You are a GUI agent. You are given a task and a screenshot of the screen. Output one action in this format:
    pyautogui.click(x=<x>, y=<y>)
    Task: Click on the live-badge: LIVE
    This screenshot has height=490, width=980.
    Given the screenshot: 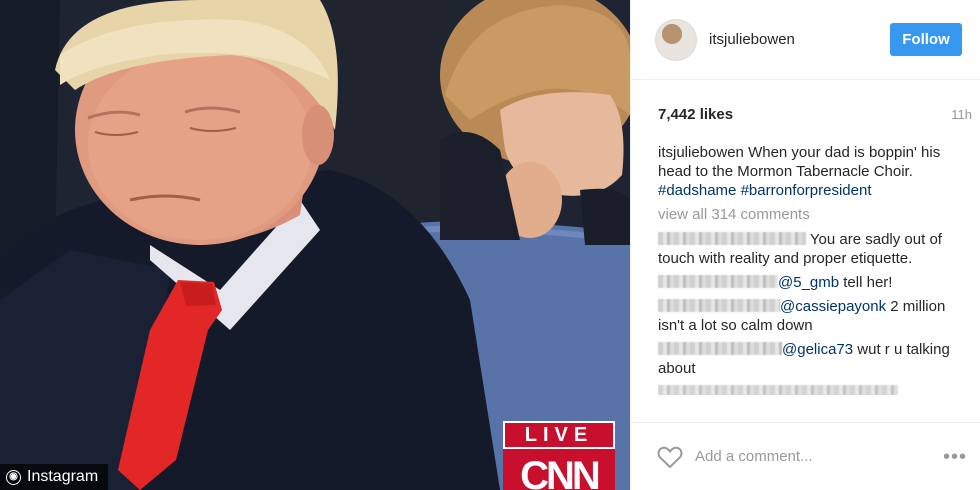 What is the action you would take?
    pyautogui.click(x=559, y=435)
    